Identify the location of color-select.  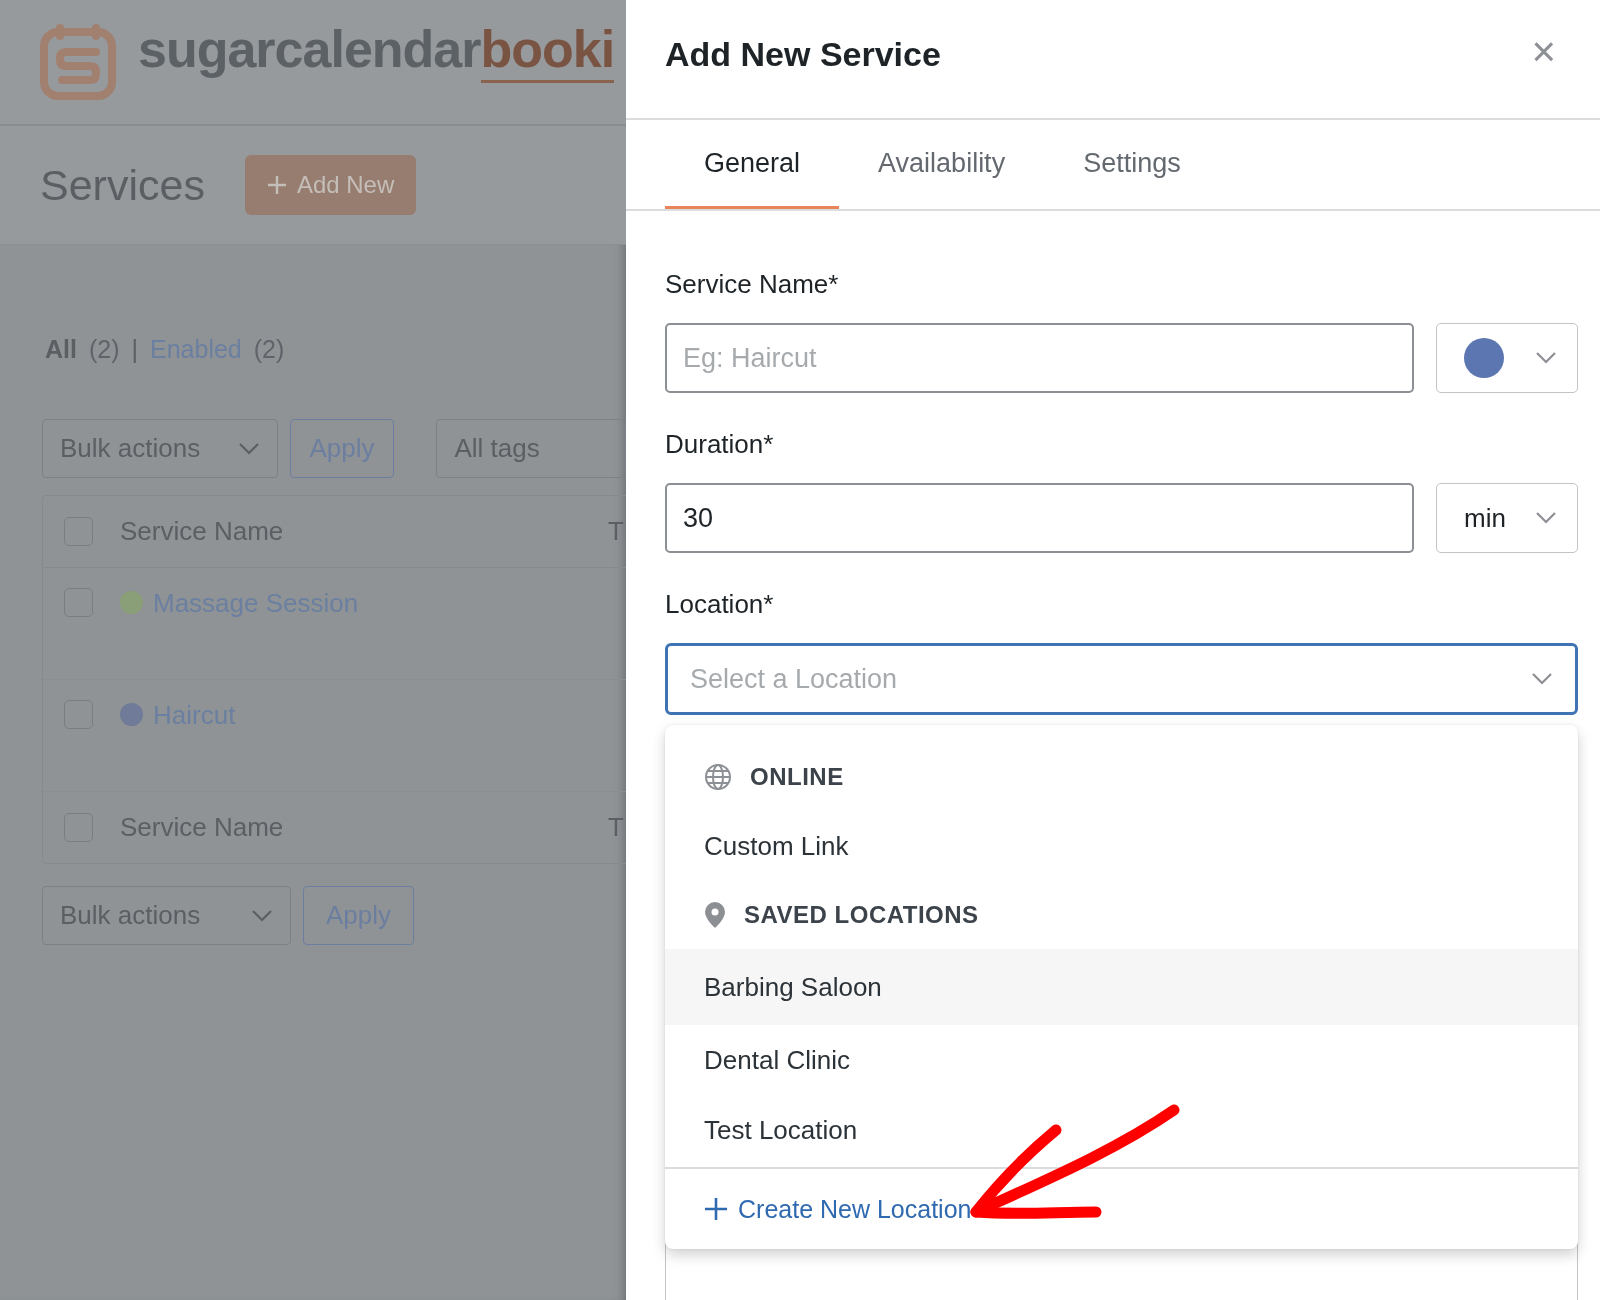
(1507, 358).